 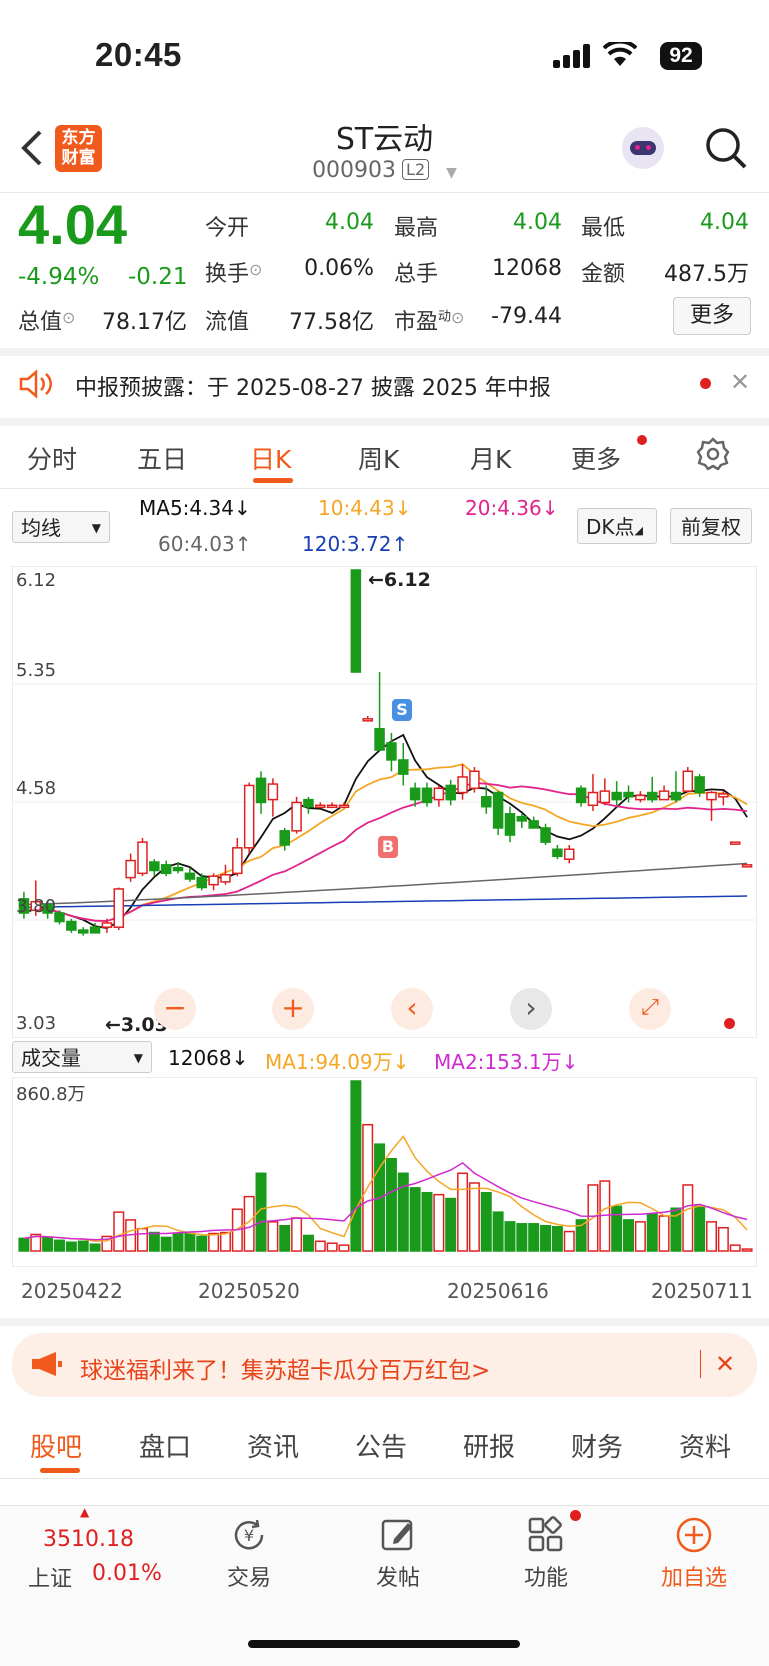 What do you see at coordinates (51, 1094) in the screenshot?
I see `volume-max-label: 860.8万` at bounding box center [51, 1094].